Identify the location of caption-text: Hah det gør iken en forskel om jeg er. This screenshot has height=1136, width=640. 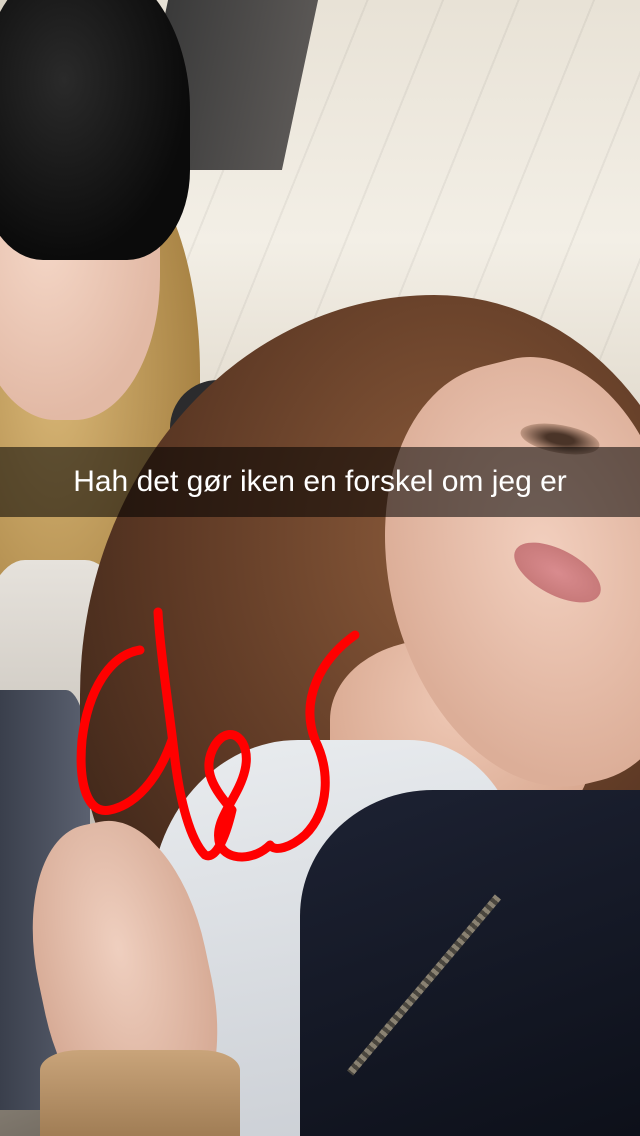
(320, 481).